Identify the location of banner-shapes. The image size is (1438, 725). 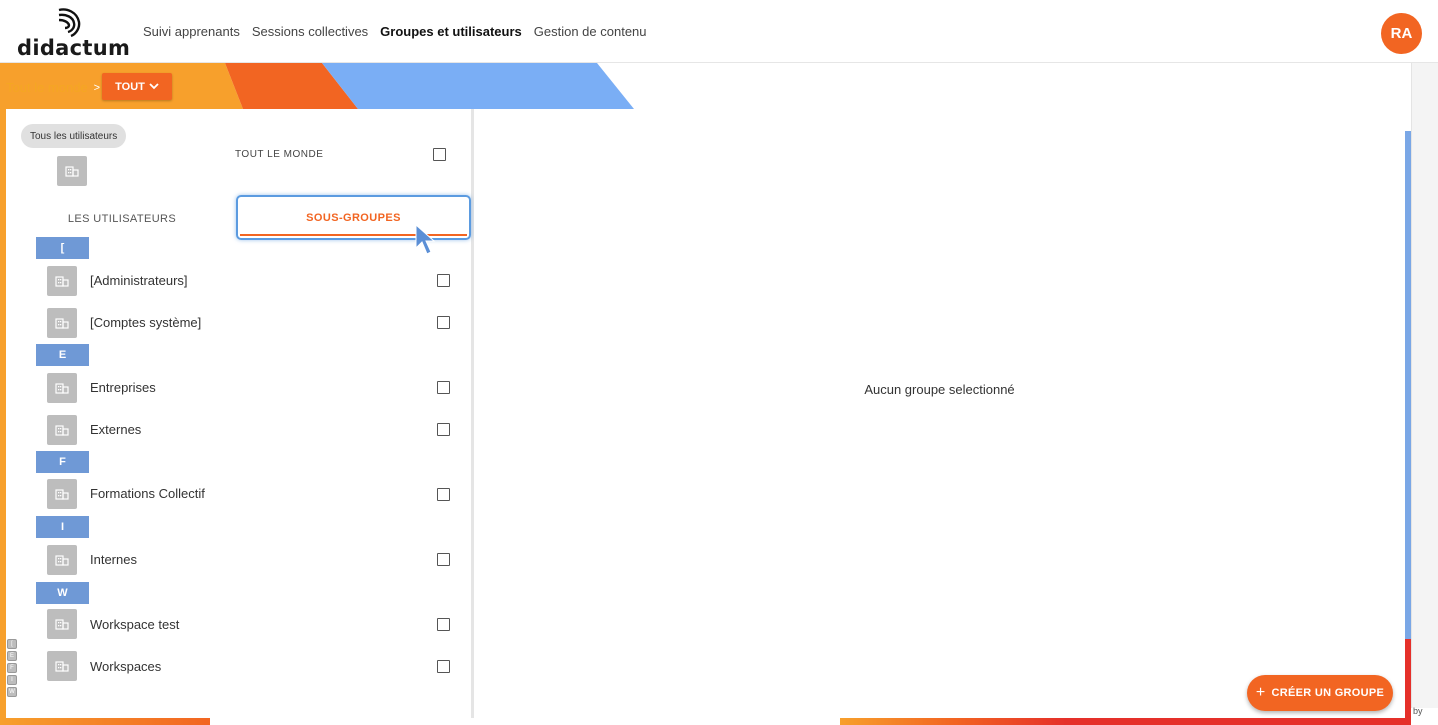
(317, 86).